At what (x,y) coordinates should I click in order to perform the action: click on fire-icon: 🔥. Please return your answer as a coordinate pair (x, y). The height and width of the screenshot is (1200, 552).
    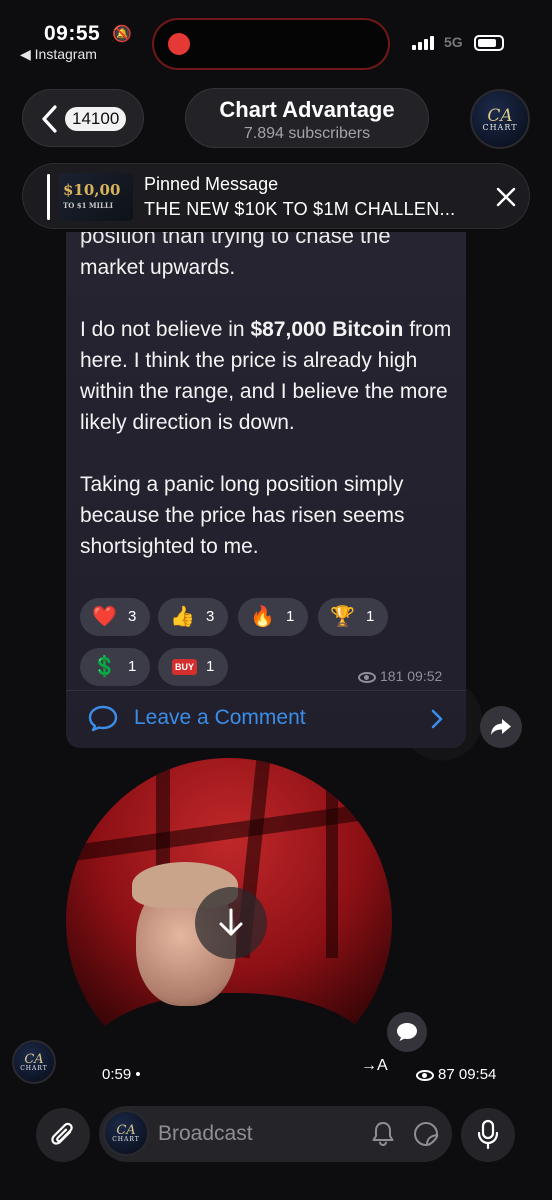
    Looking at the image, I should click on (262, 617).